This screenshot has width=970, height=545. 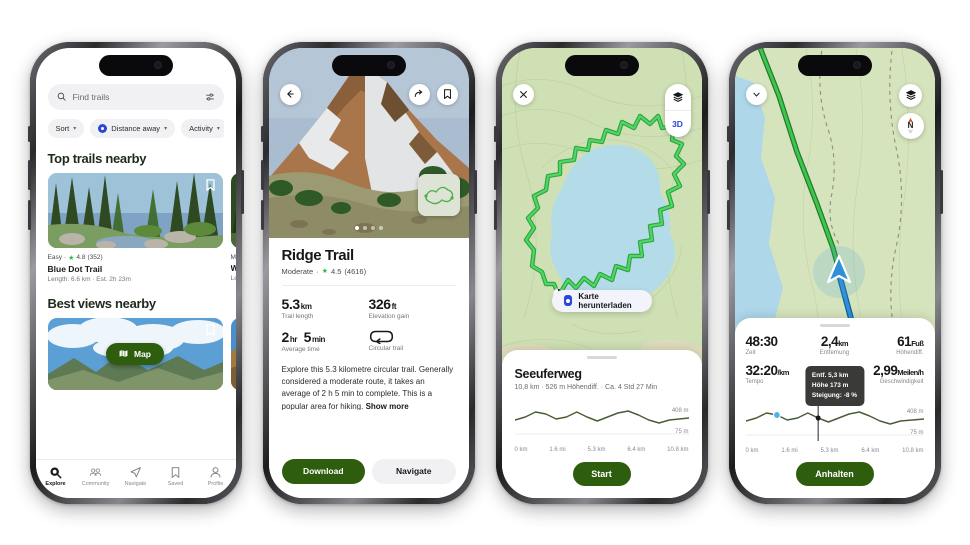 I want to click on stat-label: Circular trail, so click(x=386, y=348).